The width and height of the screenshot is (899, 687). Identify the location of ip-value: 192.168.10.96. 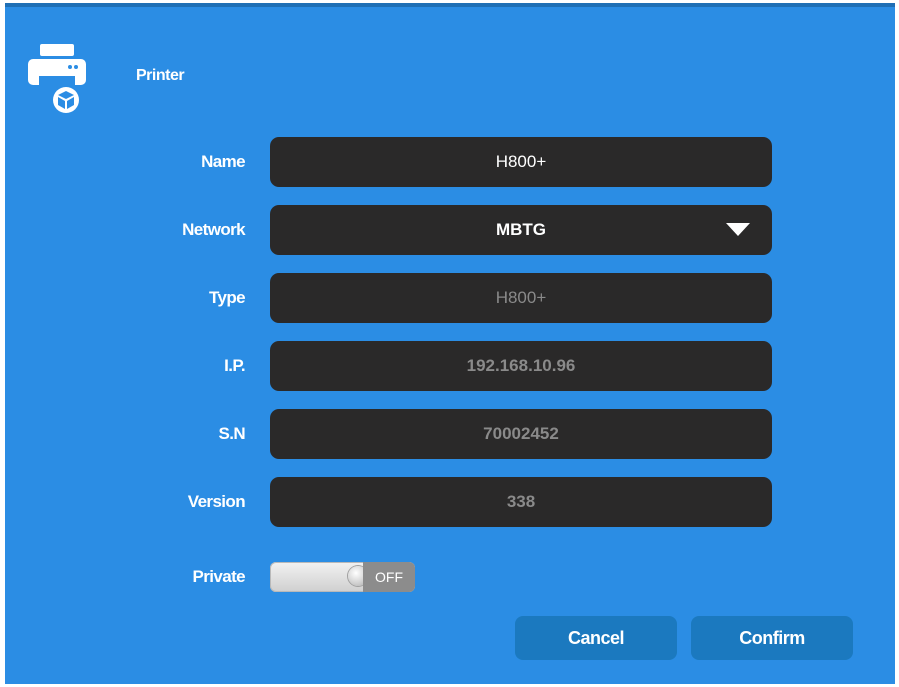
(521, 365).